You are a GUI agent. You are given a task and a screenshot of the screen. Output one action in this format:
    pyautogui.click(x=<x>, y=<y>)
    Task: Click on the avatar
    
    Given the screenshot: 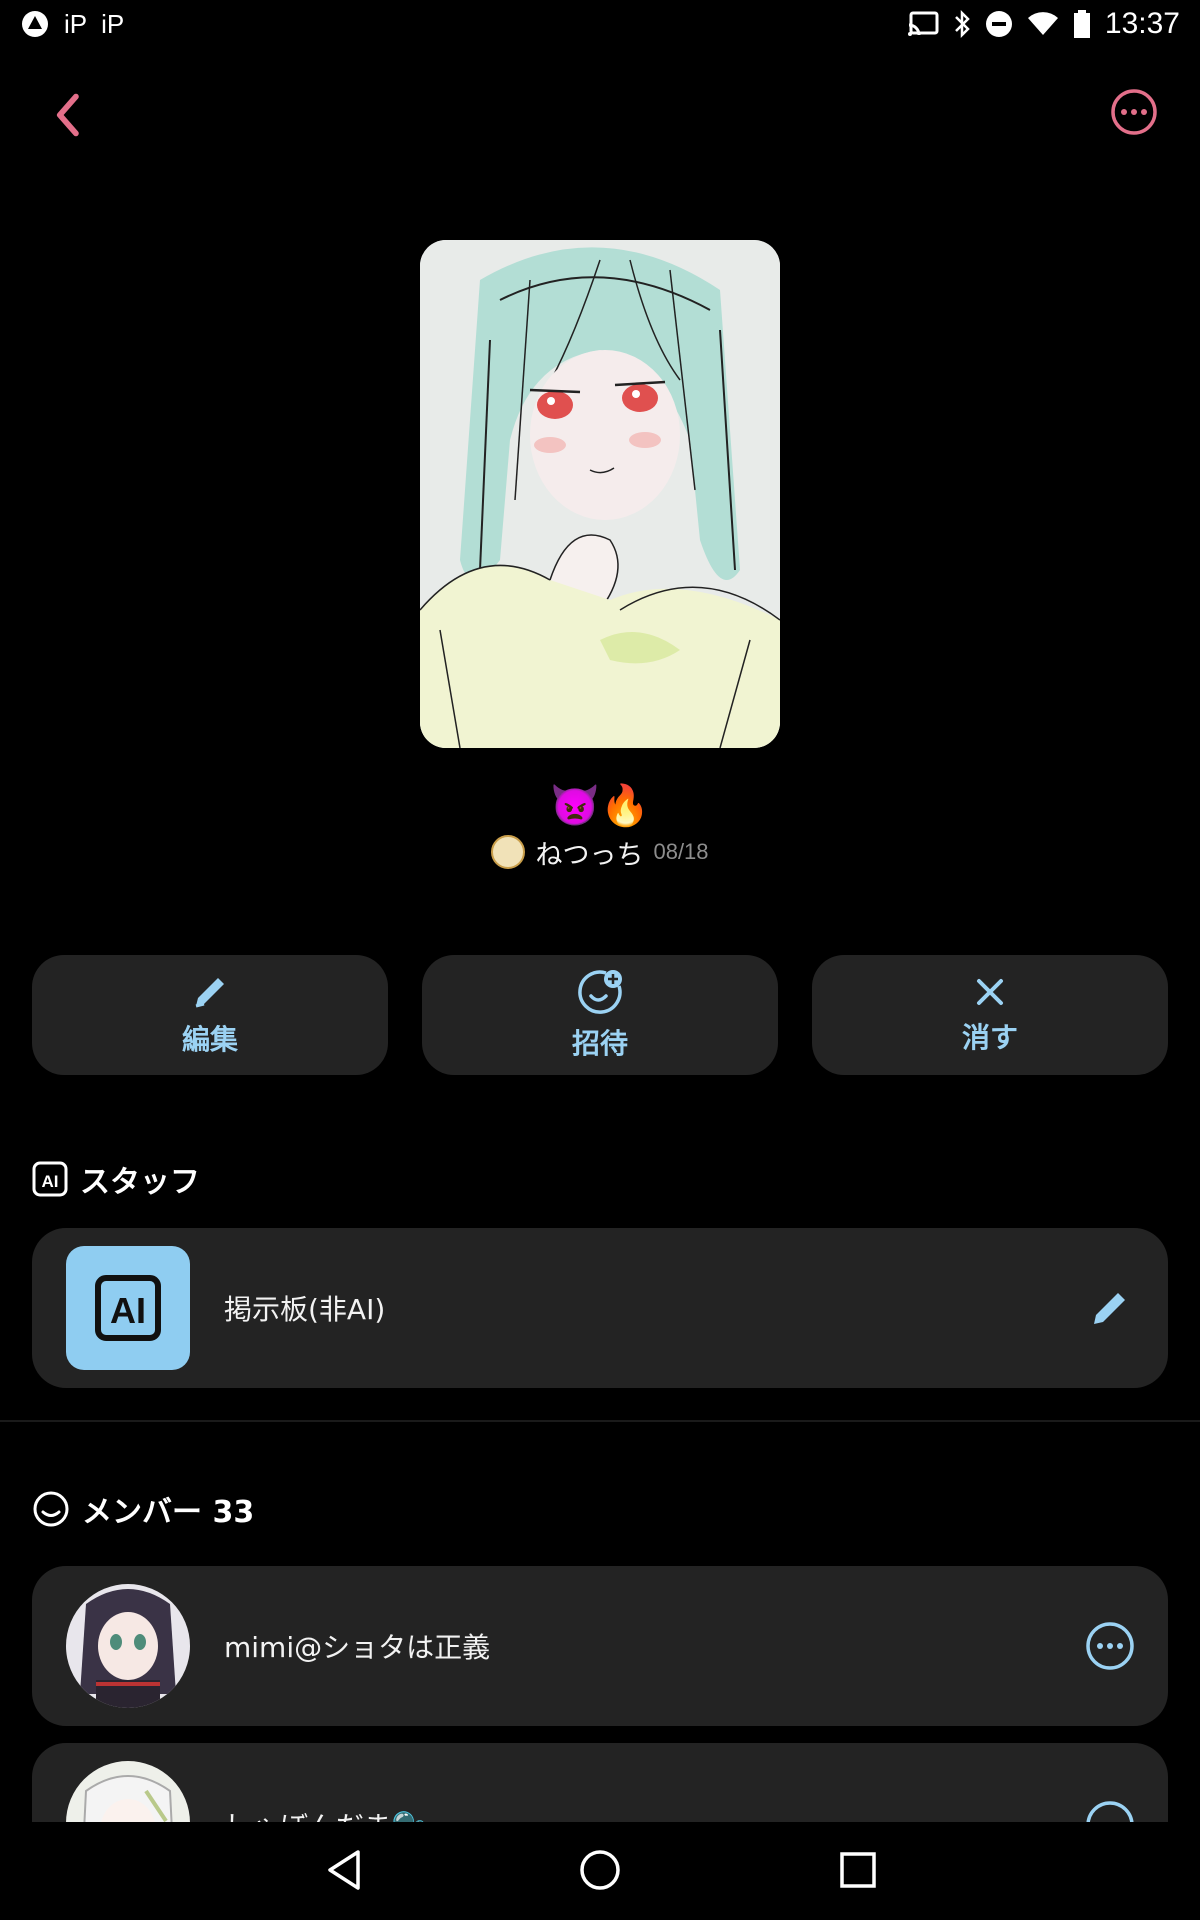 What is the action you would take?
    pyautogui.click(x=508, y=852)
    